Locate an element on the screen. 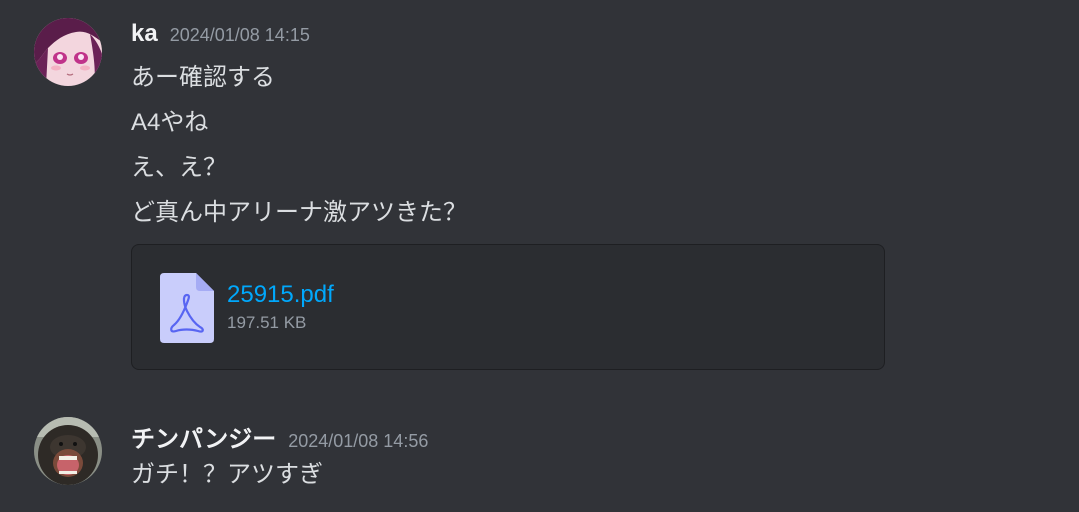 Image resolution: width=1079 pixels, height=512 pixels. username: チンパンジー is located at coordinates (203, 439).